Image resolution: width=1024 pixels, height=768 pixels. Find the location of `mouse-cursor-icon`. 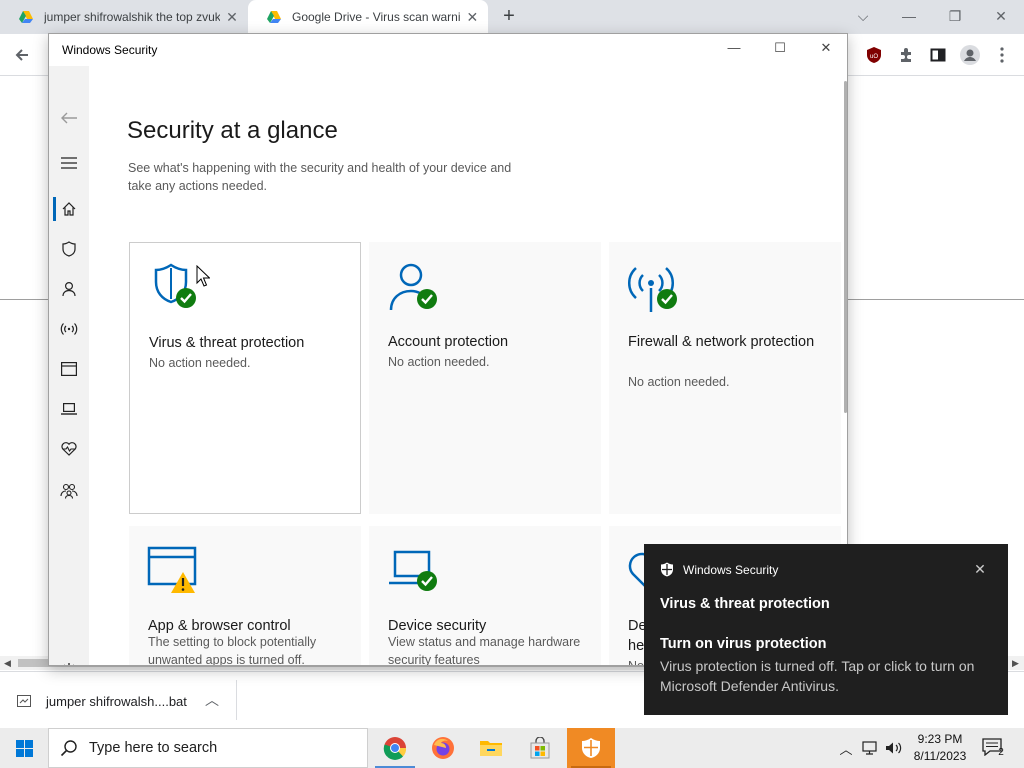

mouse-cursor-icon is located at coordinates (203, 276).